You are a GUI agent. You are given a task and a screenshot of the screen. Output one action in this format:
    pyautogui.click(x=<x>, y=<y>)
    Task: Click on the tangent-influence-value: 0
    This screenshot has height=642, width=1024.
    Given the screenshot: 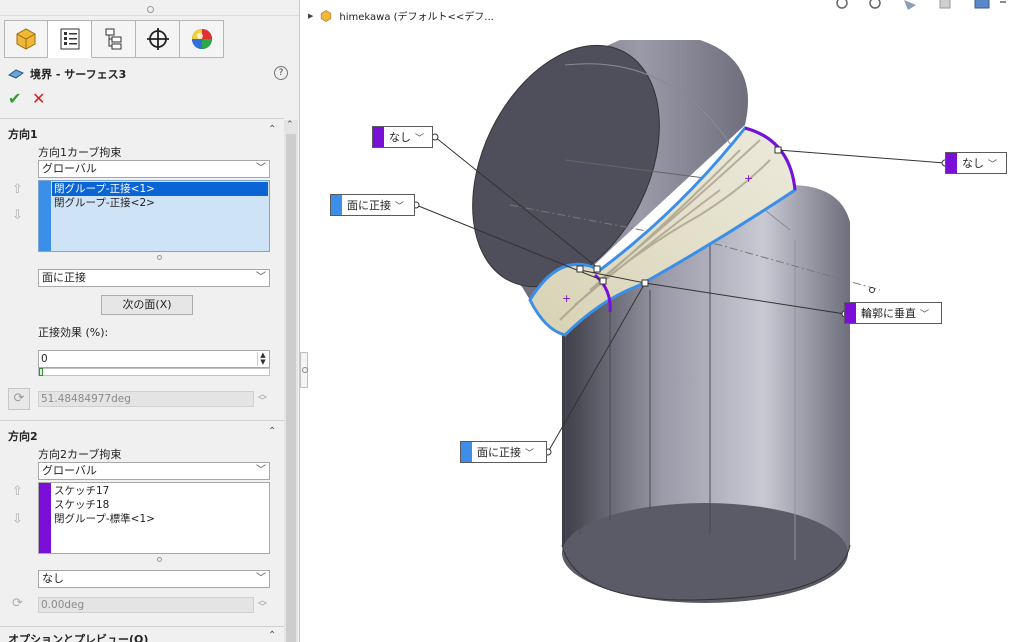 What is the action you would take?
    pyautogui.click(x=44, y=359)
    